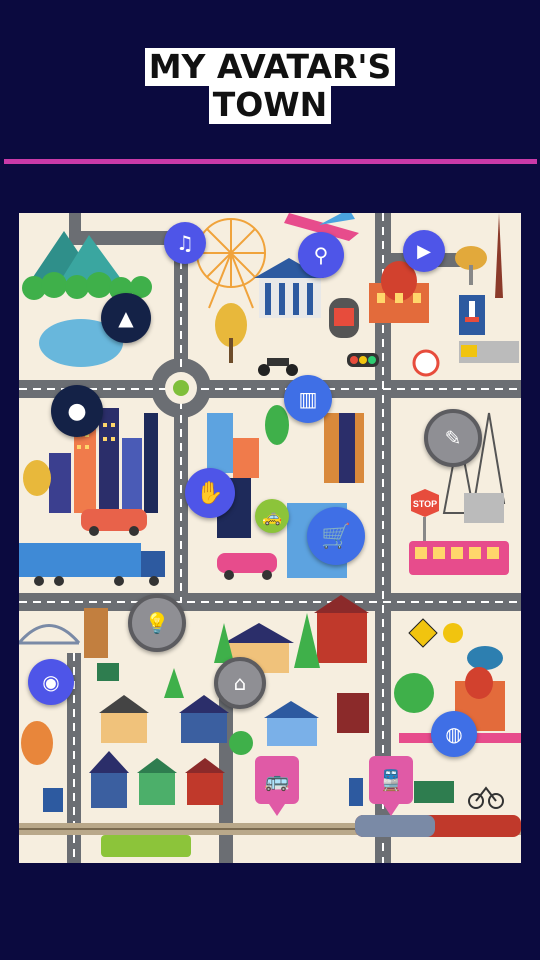 This screenshot has height=960, width=540. I want to click on cart-marker: 🛒, so click(336, 536).